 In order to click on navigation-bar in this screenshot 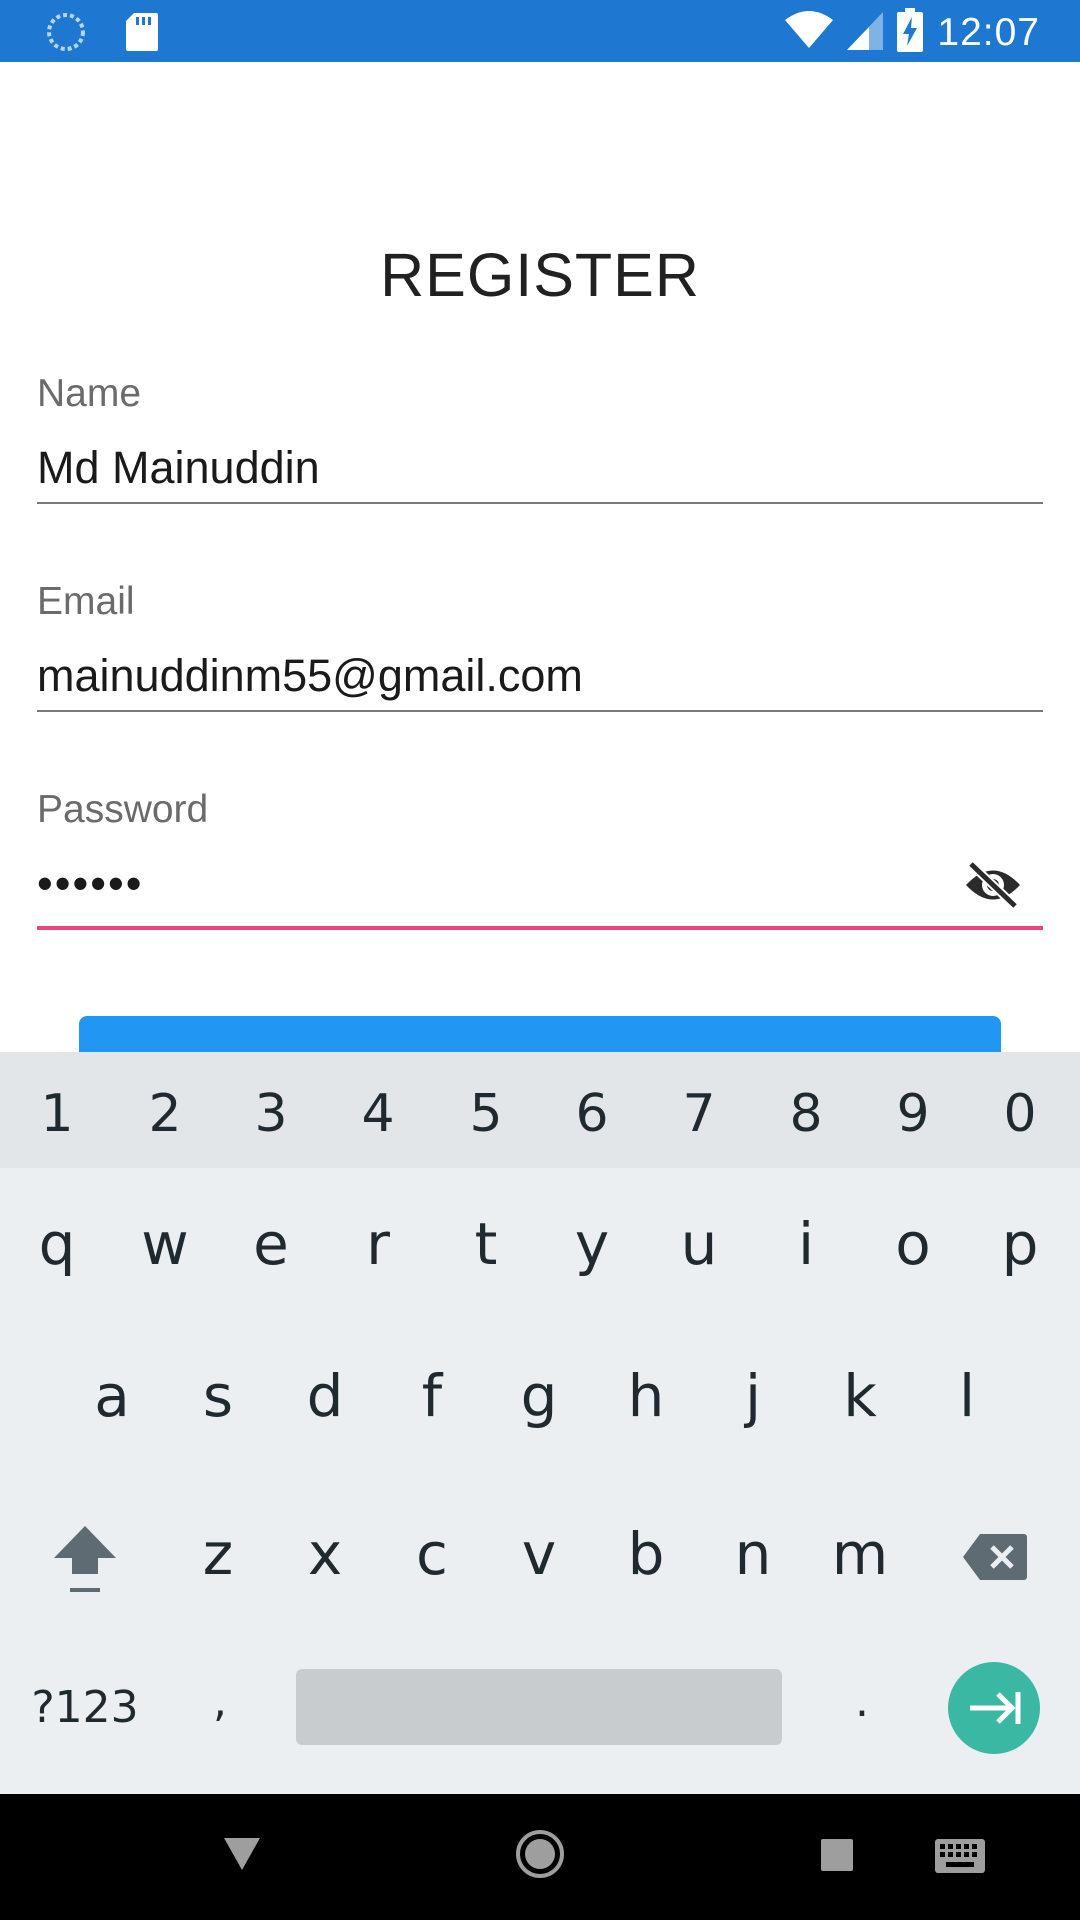, I will do `click(540, 1857)`.